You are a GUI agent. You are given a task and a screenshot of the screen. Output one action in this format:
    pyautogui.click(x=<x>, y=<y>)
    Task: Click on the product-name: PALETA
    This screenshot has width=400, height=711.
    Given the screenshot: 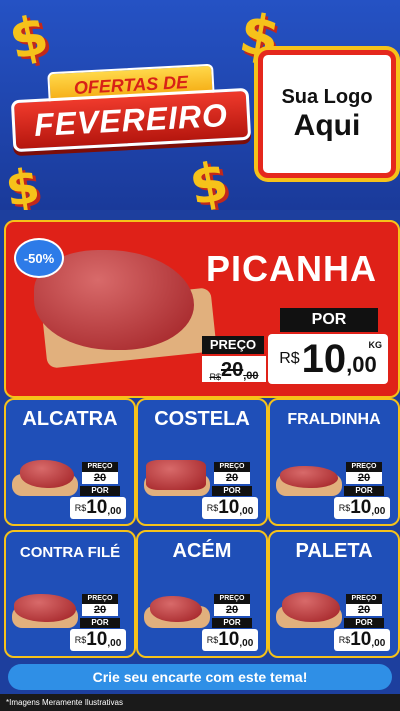 What is the action you would take?
    pyautogui.click(x=334, y=551)
    